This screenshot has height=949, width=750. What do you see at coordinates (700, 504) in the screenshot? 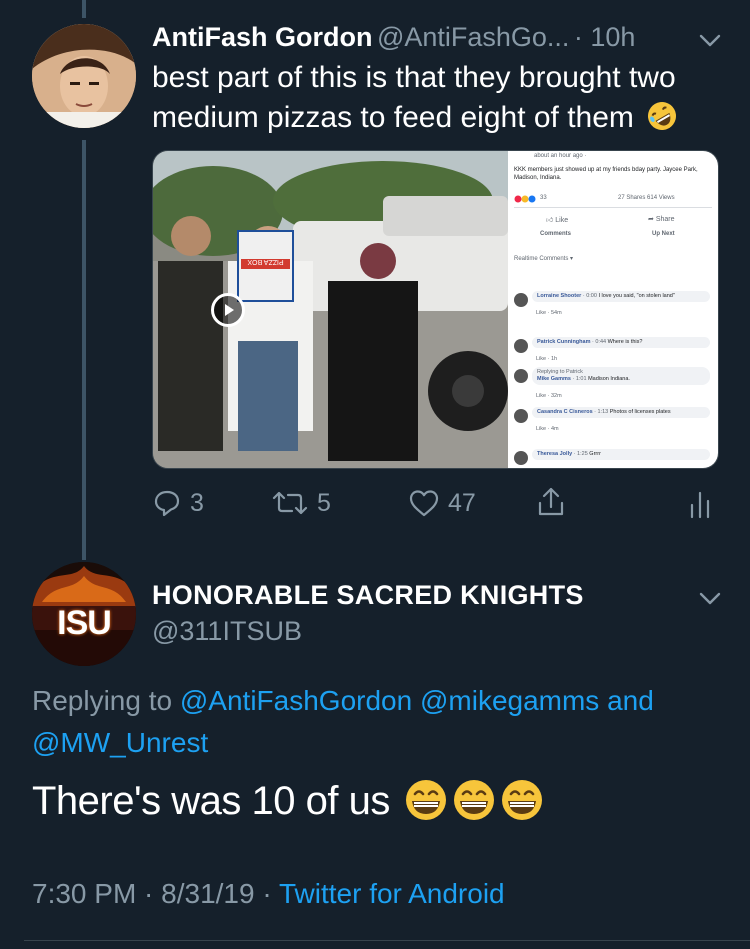
I see `analytics-icon` at bounding box center [700, 504].